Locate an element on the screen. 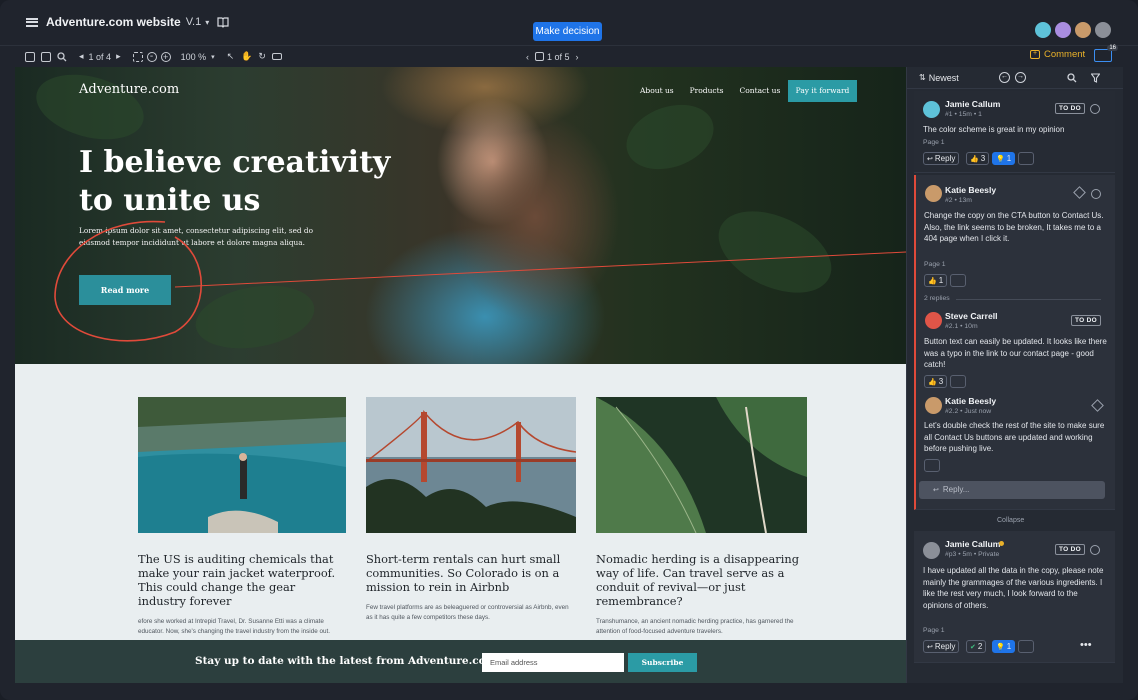 The image size is (1138, 700). pointer-icon: ↖ is located at coordinates (231, 56).